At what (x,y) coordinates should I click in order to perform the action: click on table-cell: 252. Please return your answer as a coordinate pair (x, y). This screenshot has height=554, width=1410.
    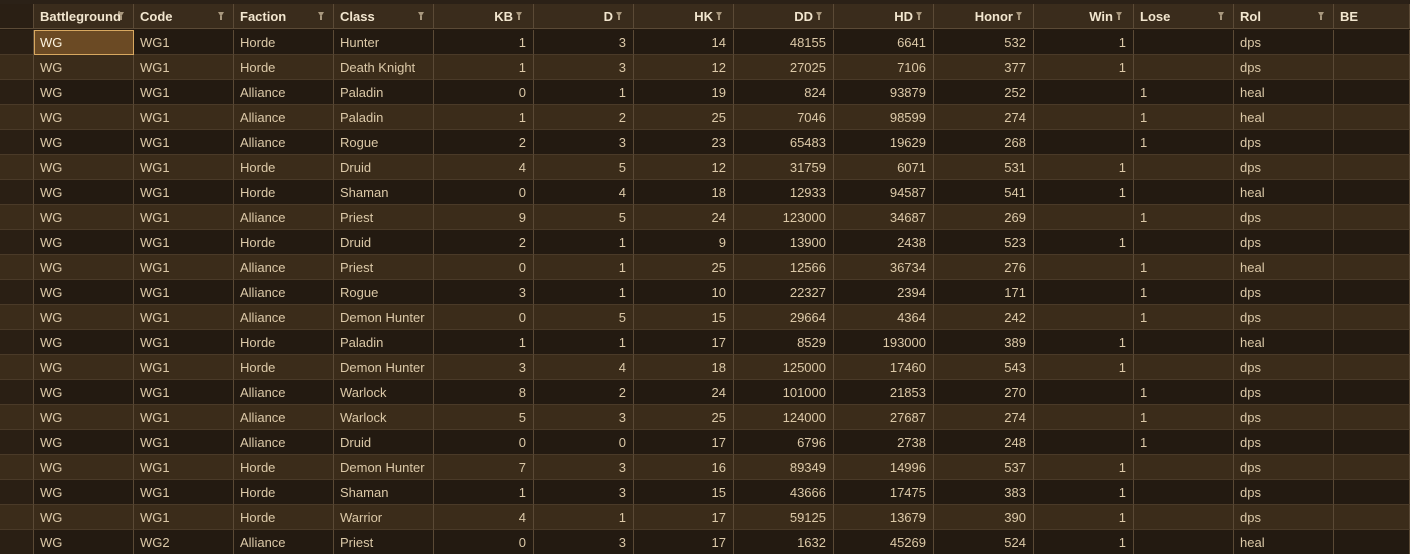
    Looking at the image, I should click on (984, 92).